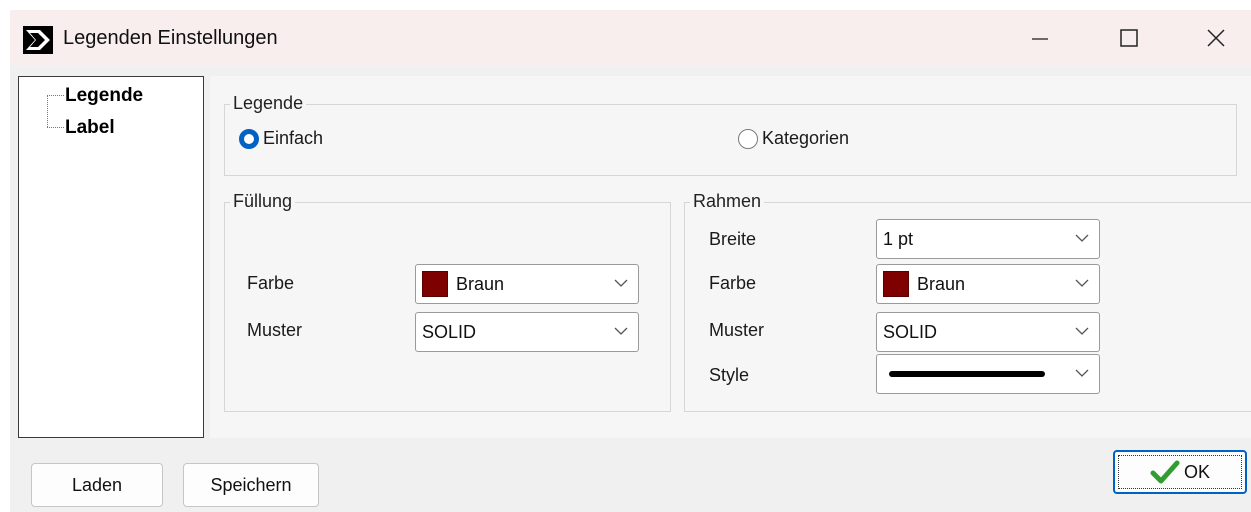 The width and height of the screenshot is (1251, 512). Describe the element at coordinates (733, 283) in the screenshot. I see `rahmen-farbe-label: Farbe` at that location.